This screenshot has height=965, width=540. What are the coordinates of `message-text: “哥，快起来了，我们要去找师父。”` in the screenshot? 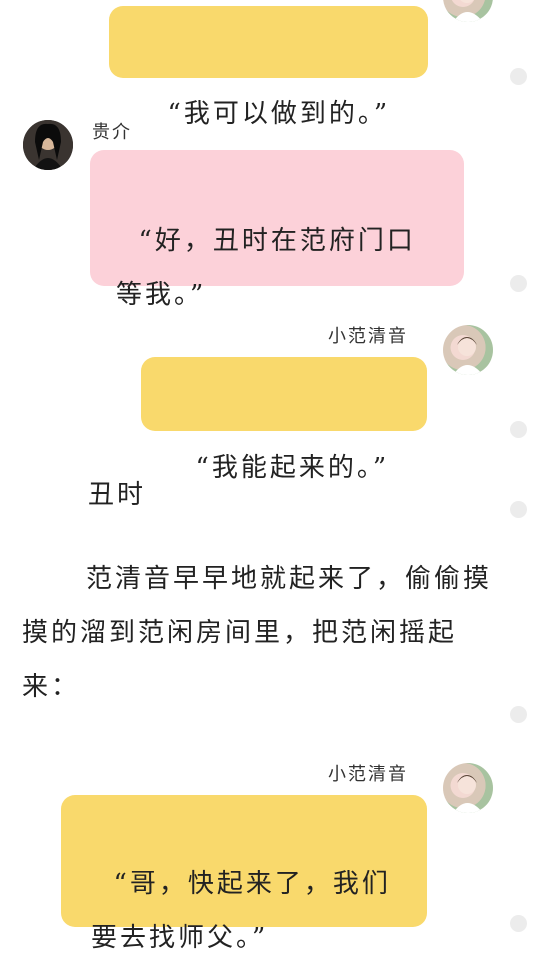 It's located at (241, 911).